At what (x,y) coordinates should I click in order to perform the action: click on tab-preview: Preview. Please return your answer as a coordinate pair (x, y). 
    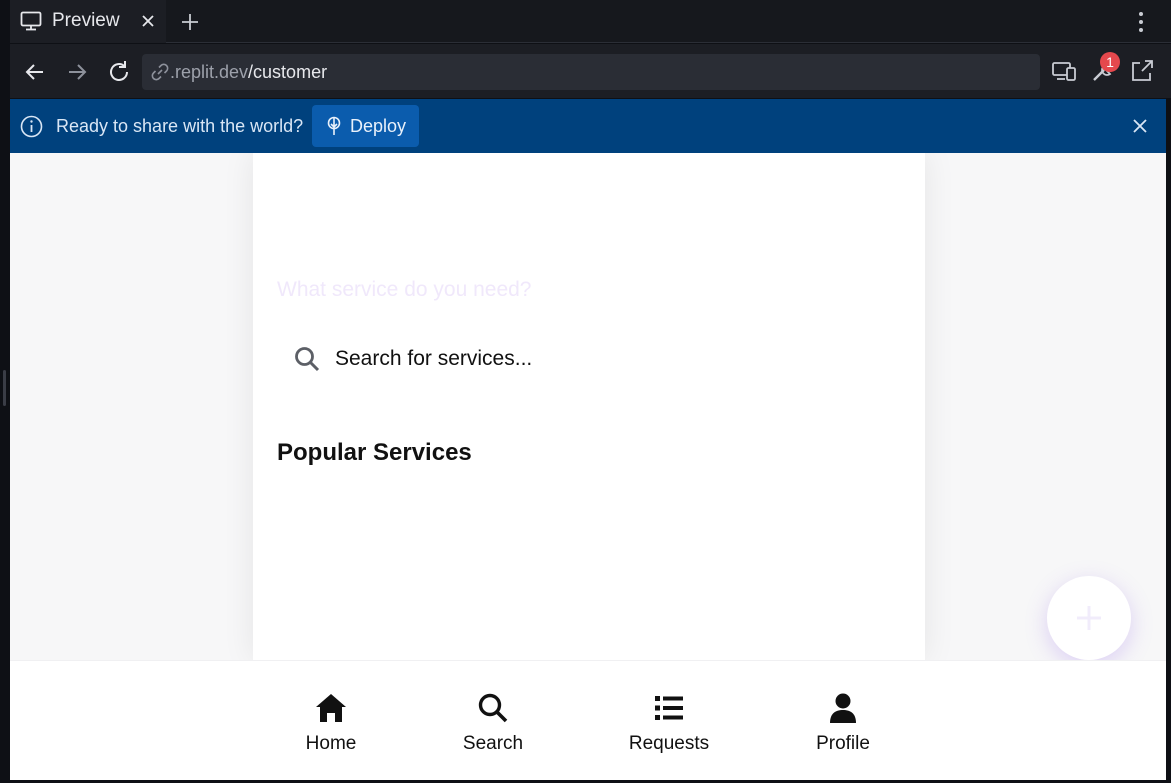
    Looking at the image, I should click on (88, 21).